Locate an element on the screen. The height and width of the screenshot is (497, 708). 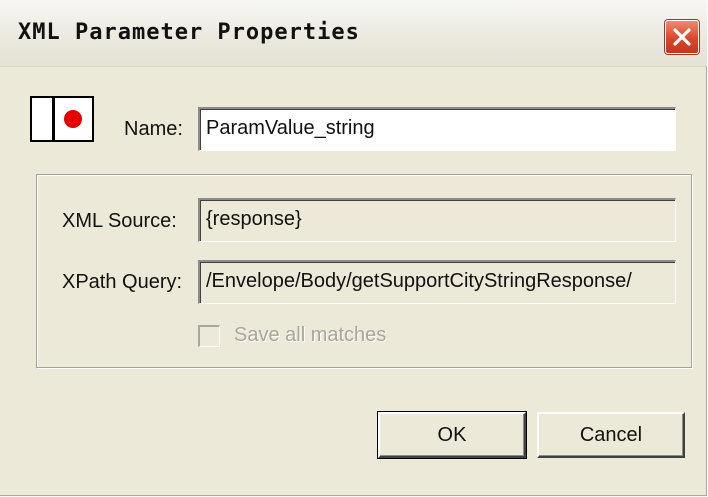
close-button is located at coordinates (682, 37).